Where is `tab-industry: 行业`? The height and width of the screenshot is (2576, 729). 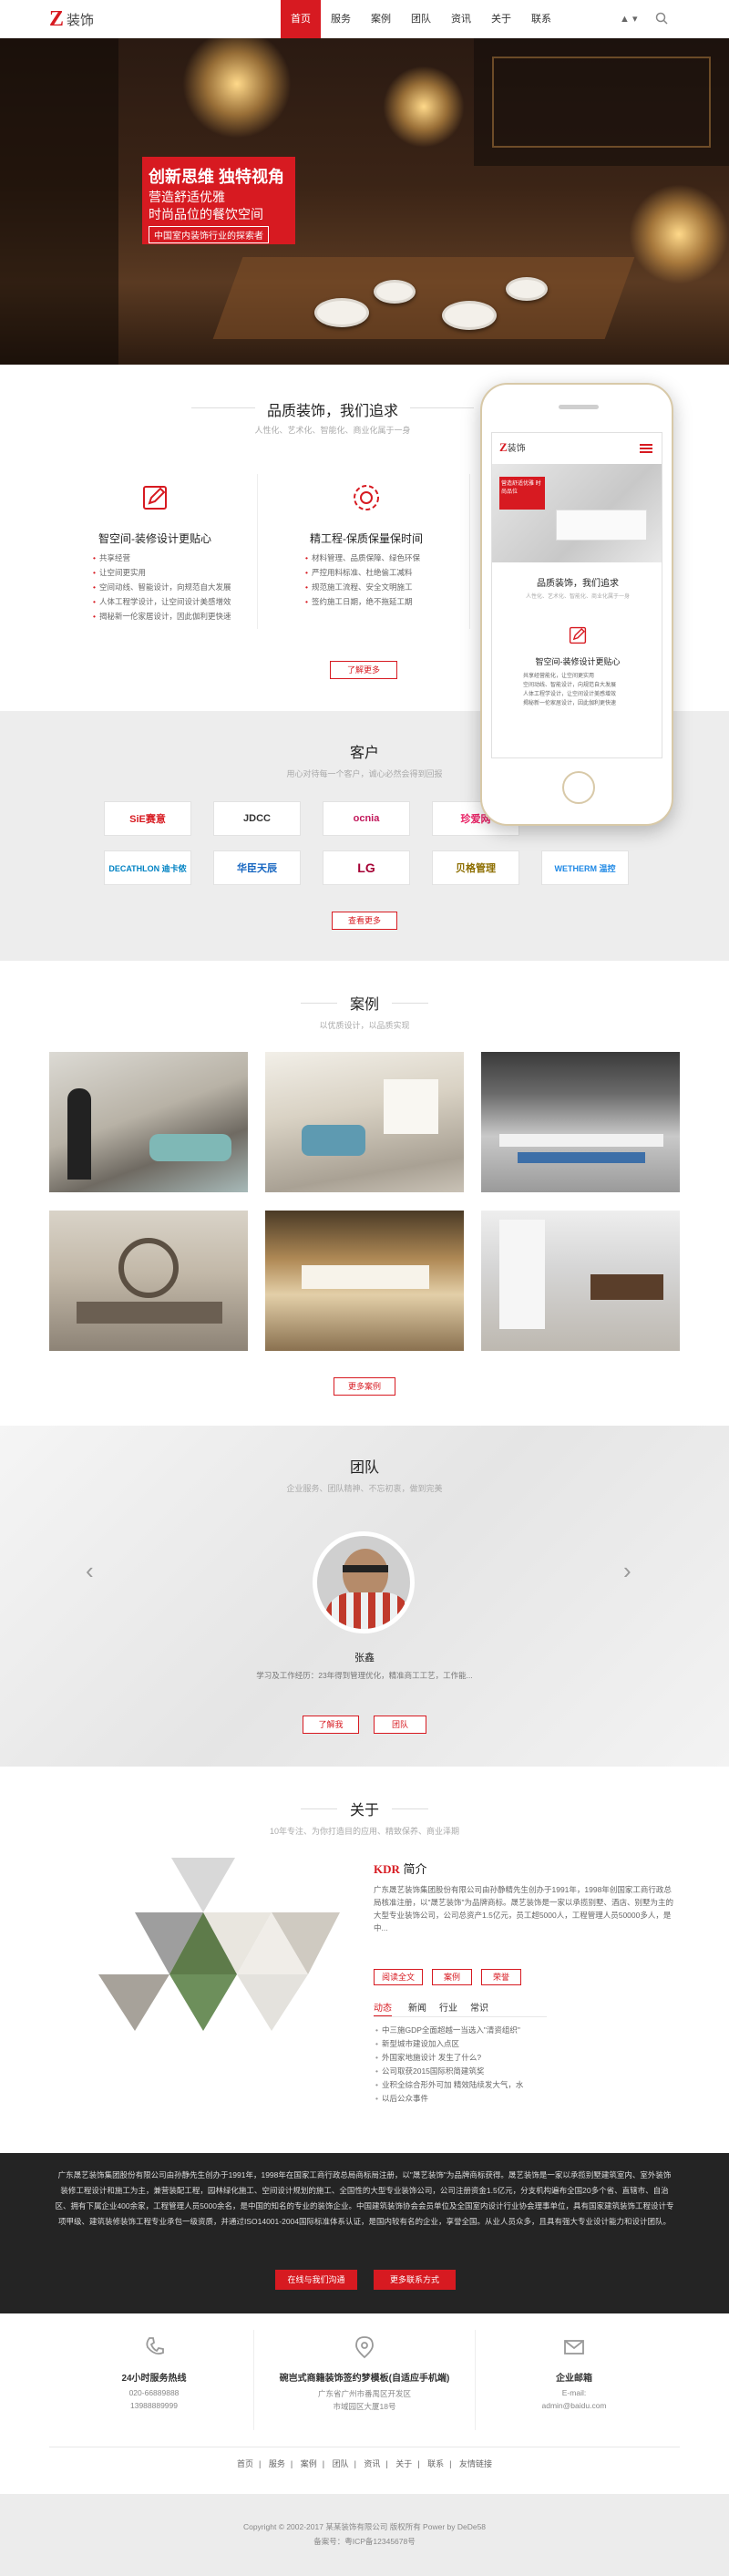 tab-industry: 行业 is located at coordinates (448, 2007).